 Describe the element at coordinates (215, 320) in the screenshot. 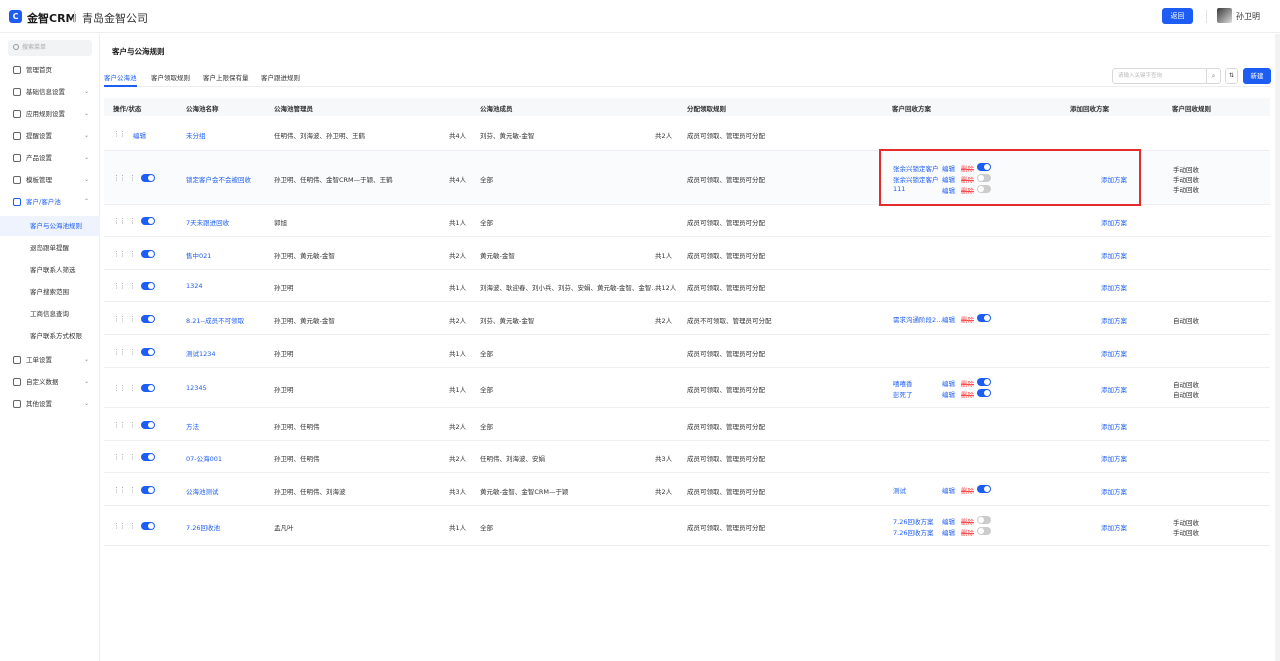

I see `pool-name-link: 8.21--成员不可领取` at that location.